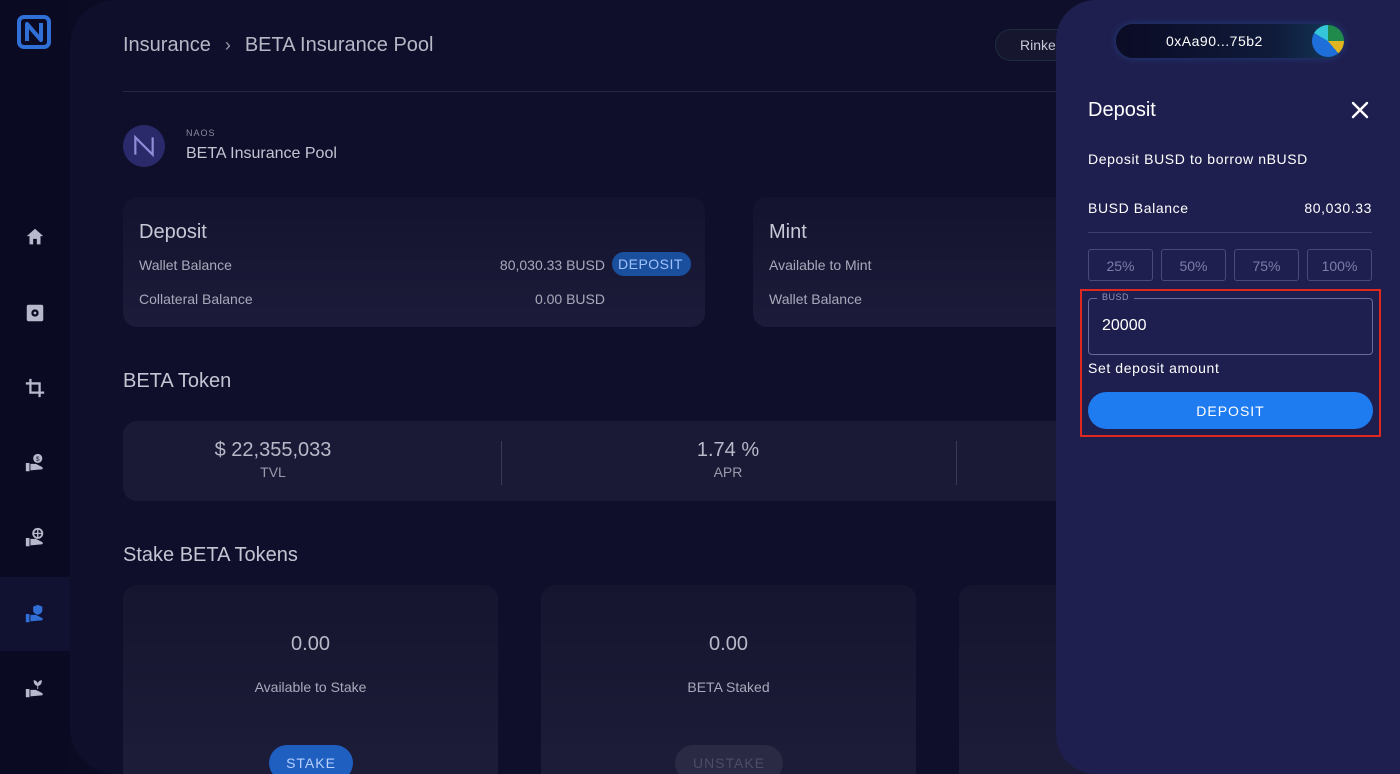  I want to click on wallet-balance-label: Wallet Balance, so click(185, 265).